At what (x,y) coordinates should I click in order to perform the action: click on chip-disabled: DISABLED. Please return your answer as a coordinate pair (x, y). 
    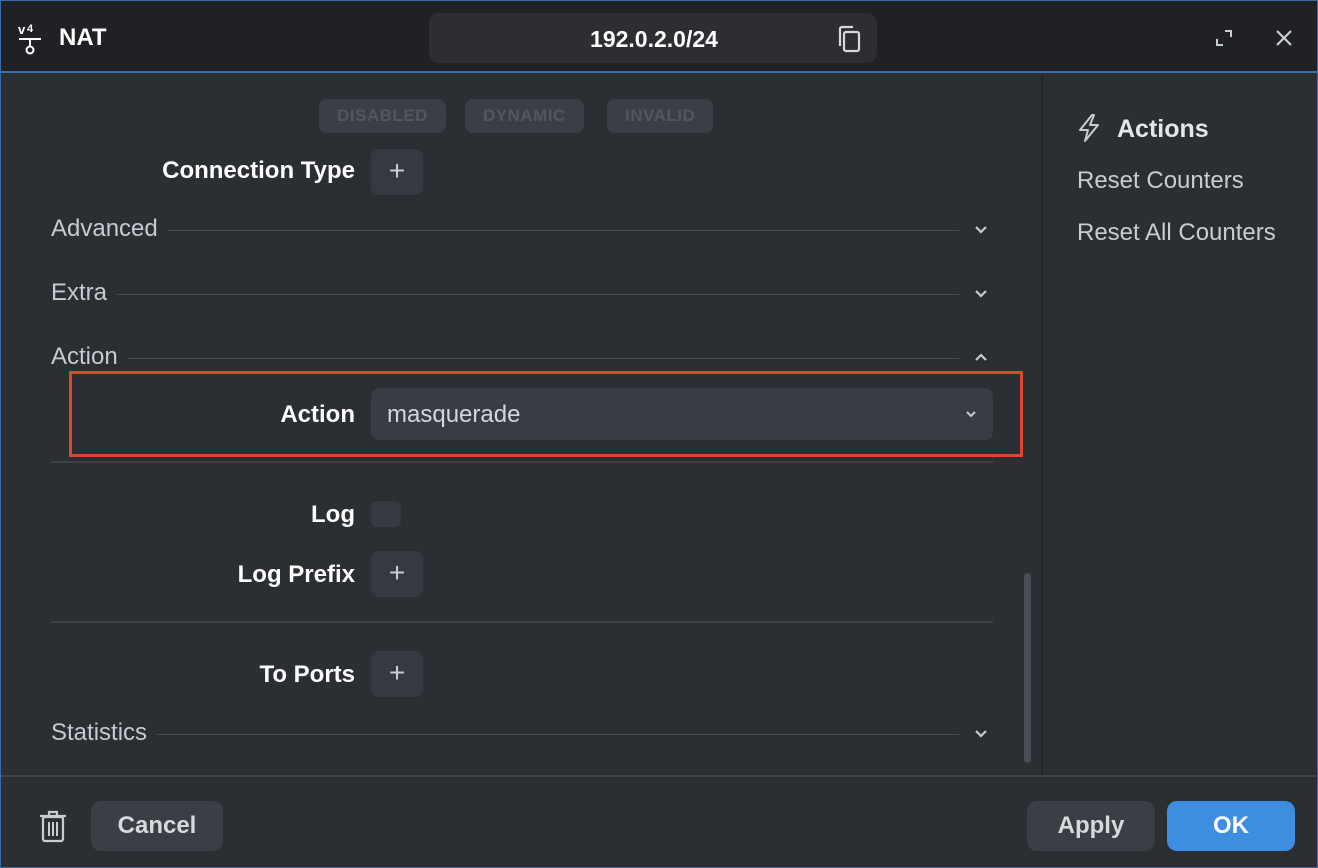
    Looking at the image, I should click on (382, 116).